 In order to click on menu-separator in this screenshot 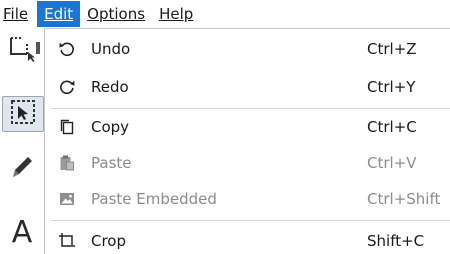, I will do `click(250, 220)`.